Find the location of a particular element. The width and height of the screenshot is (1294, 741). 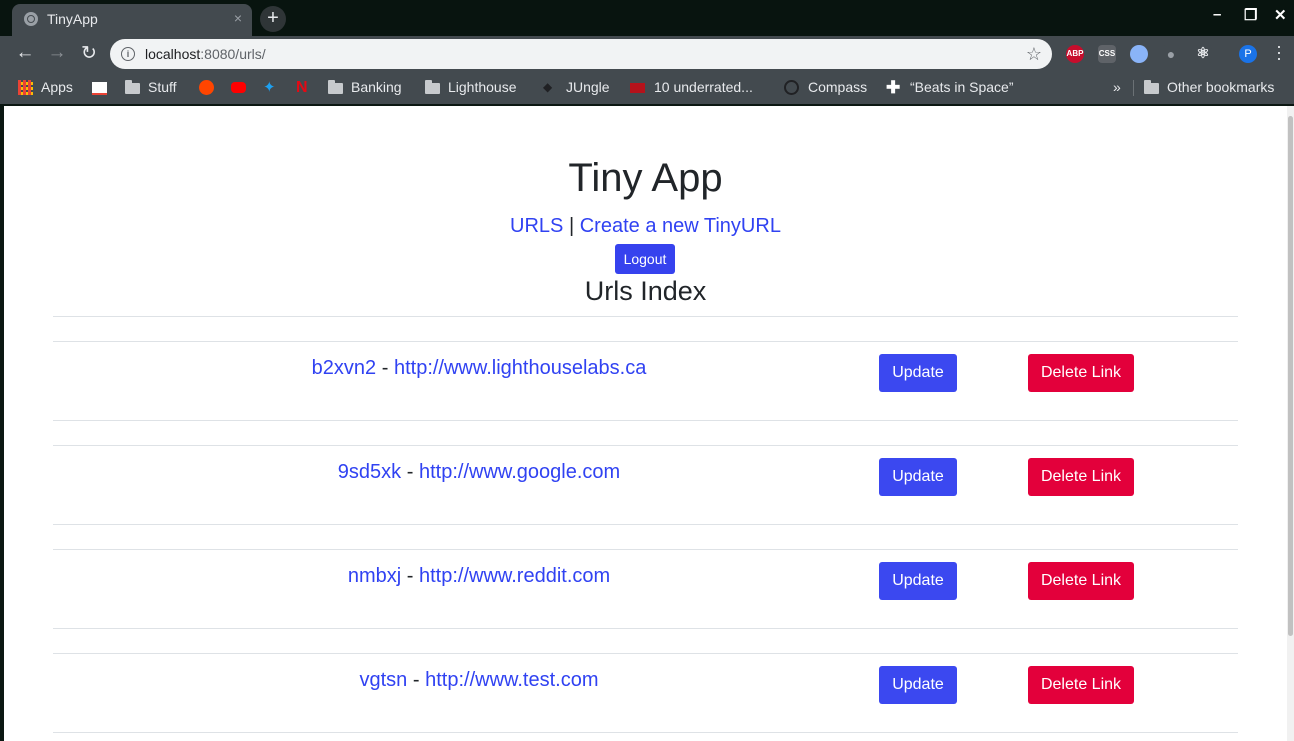

info-icon: i is located at coordinates (128, 54).